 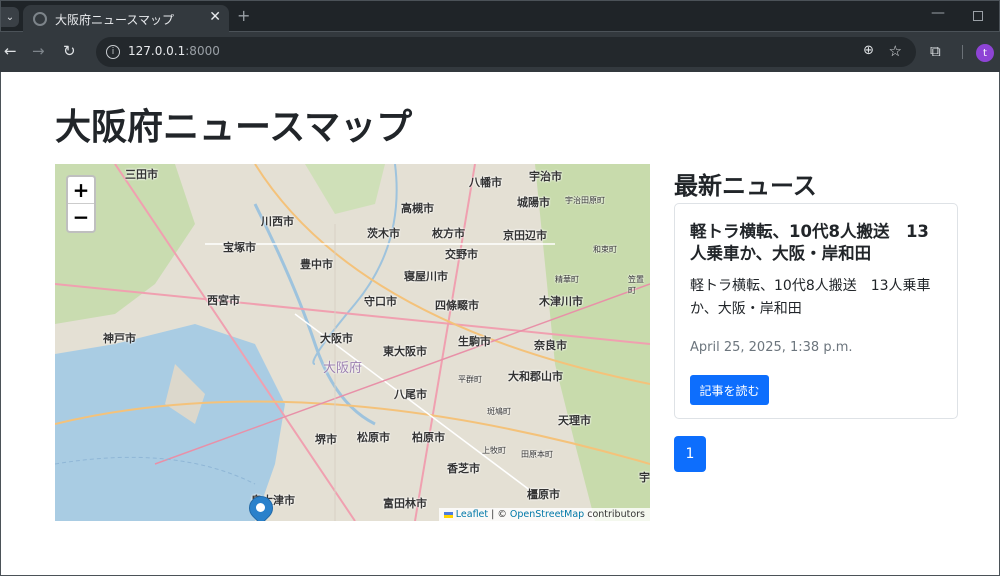 I want to click on map-label: 和束町, so click(x=605, y=249).